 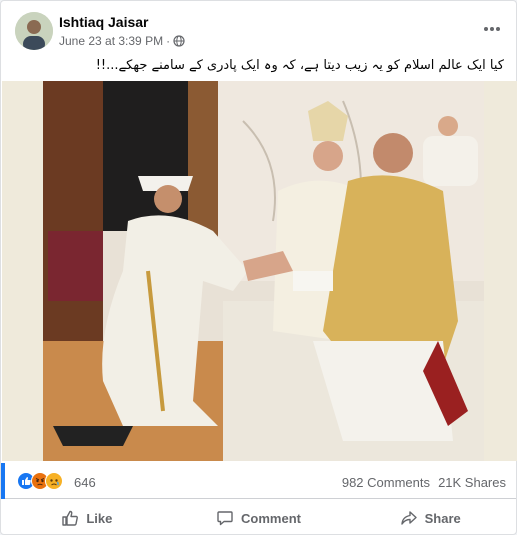 What do you see at coordinates (104, 22) in the screenshot?
I see `author-name: Ishtiaq Jaisar` at bounding box center [104, 22].